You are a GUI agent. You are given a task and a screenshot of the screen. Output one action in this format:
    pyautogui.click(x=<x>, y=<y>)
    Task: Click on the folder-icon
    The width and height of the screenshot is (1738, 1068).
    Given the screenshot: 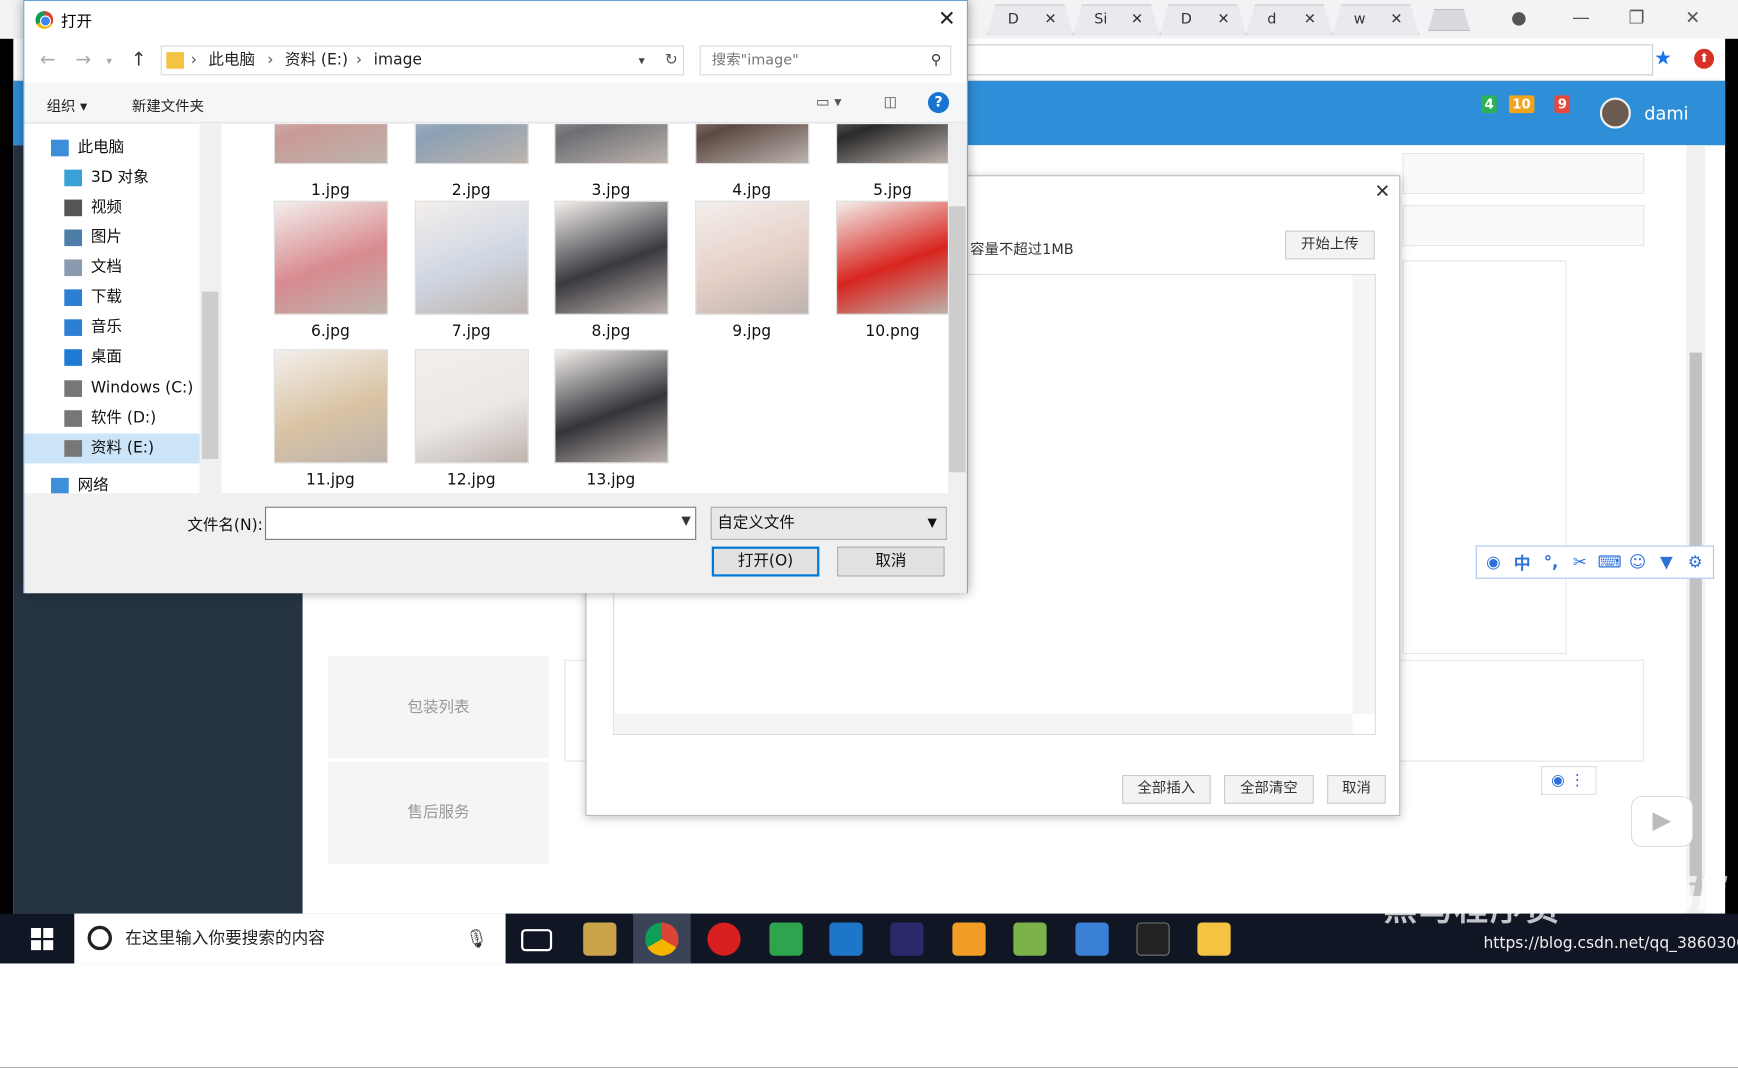 What is the action you would take?
    pyautogui.click(x=1214, y=939)
    